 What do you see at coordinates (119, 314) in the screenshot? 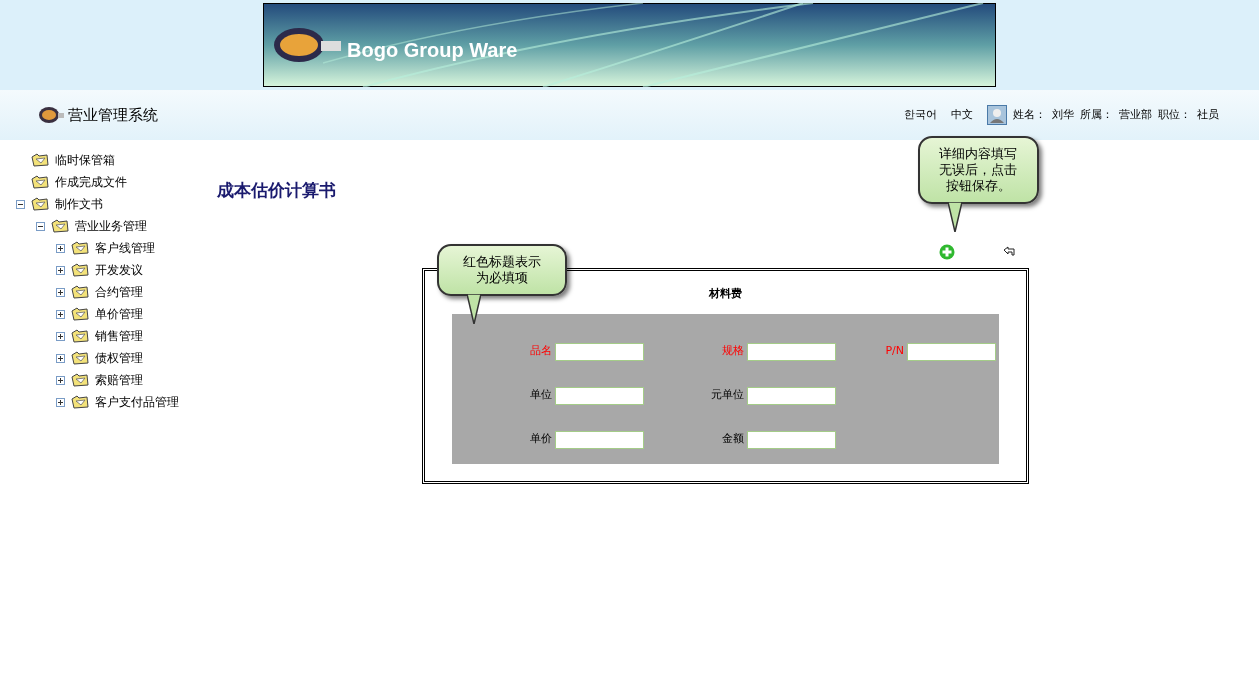
I see `tree-item: 单价管理` at bounding box center [119, 314].